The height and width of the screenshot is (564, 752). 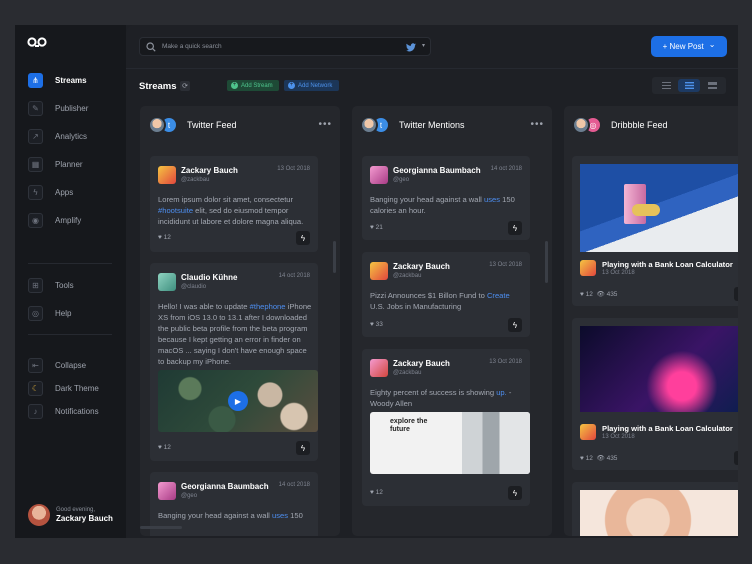 What do you see at coordinates (70, 164) in the screenshot?
I see `sidebar-item-planner: ▦ Planner` at bounding box center [70, 164].